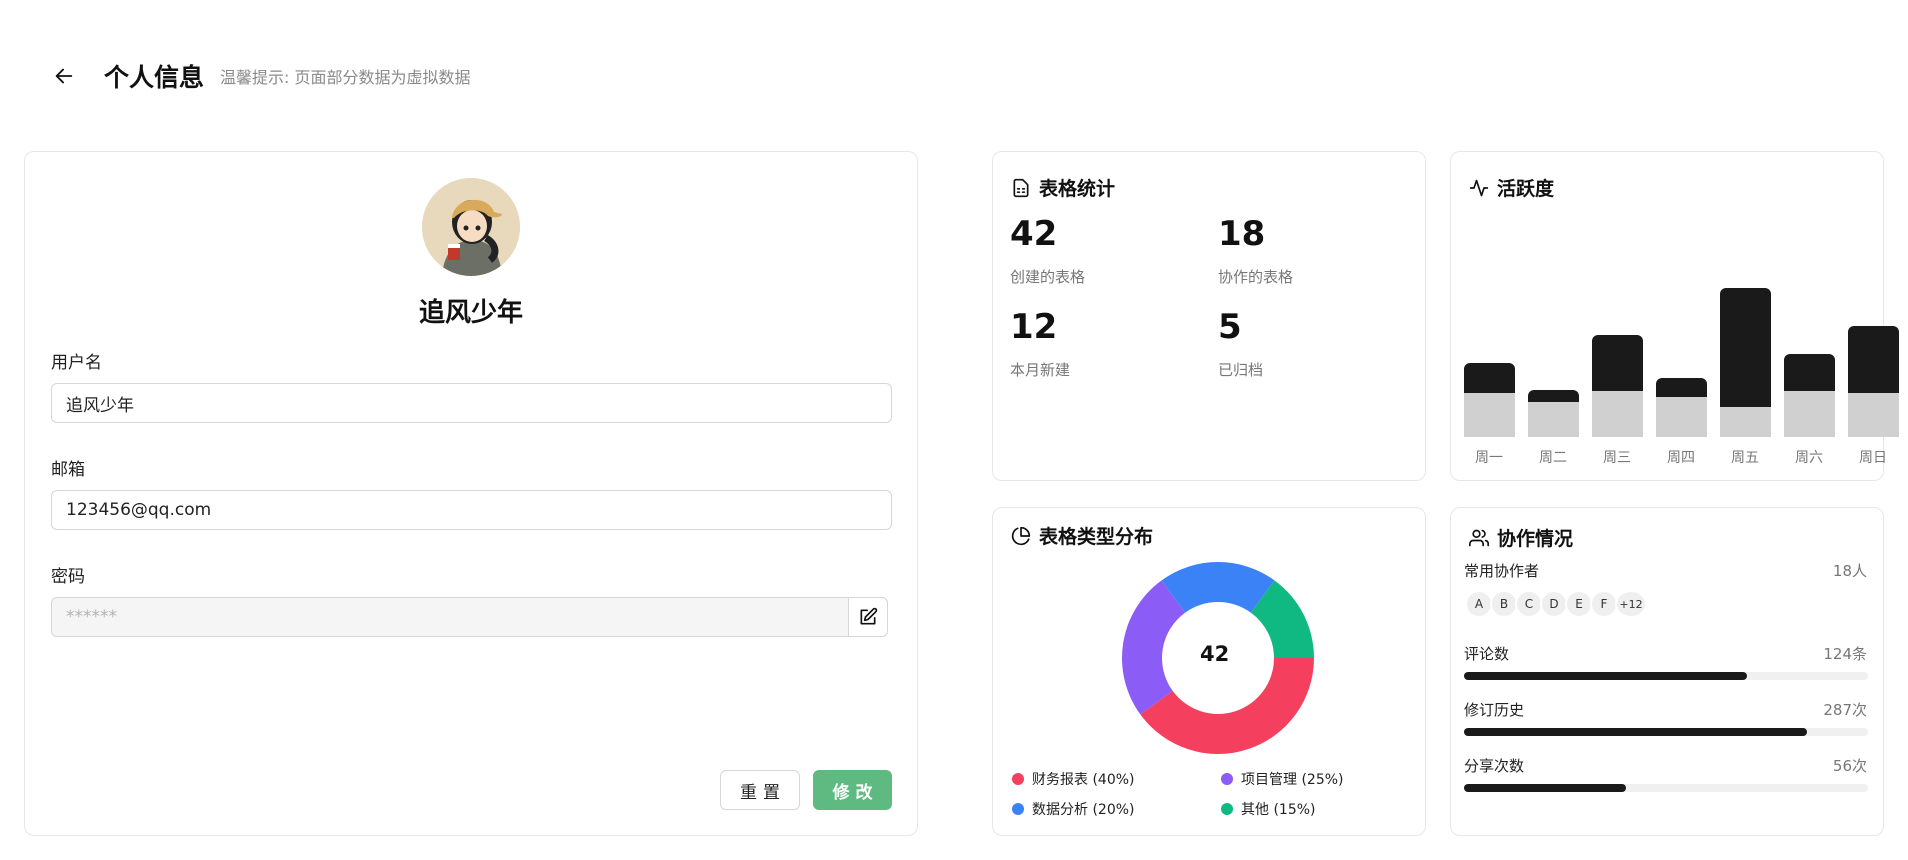  Describe the element at coordinates (1083, 810) in the screenshot. I see `legend-label: 数据分析 (20%)` at that location.